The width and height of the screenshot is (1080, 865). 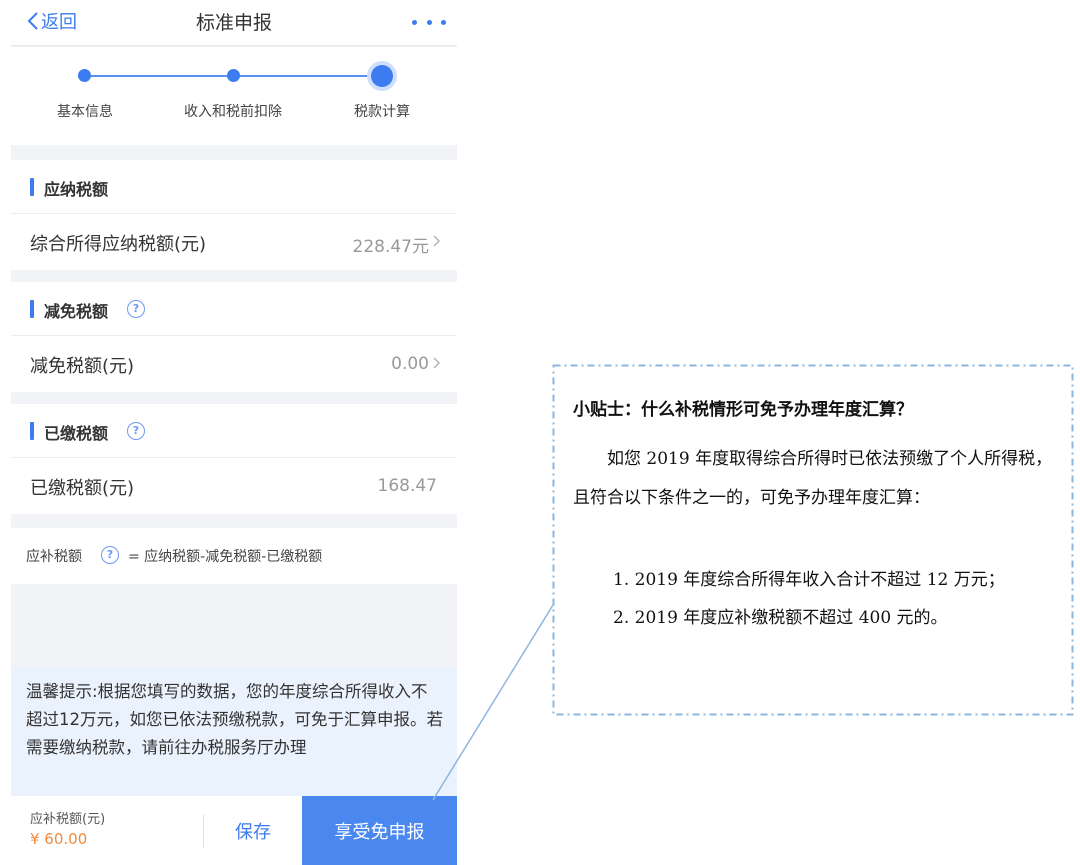 What do you see at coordinates (382, 112) in the screenshot?
I see `step-label-tax-calc: 税款计算` at bounding box center [382, 112].